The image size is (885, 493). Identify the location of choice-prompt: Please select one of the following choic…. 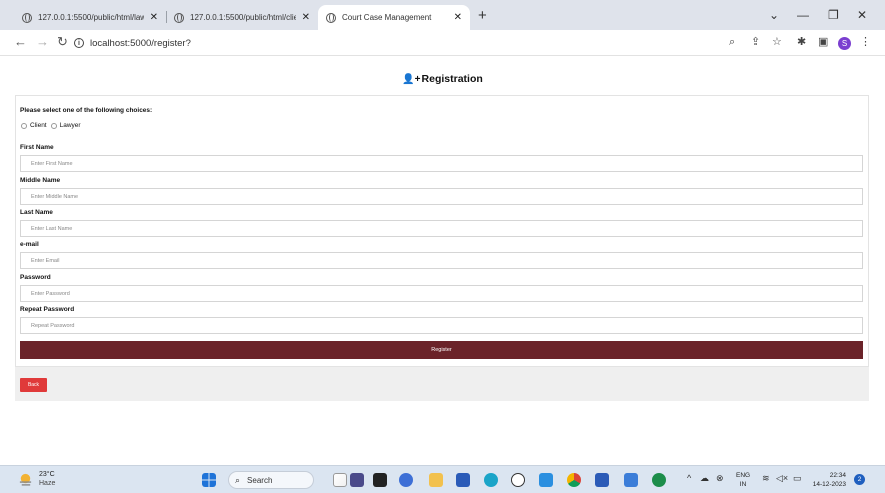
(86, 110).